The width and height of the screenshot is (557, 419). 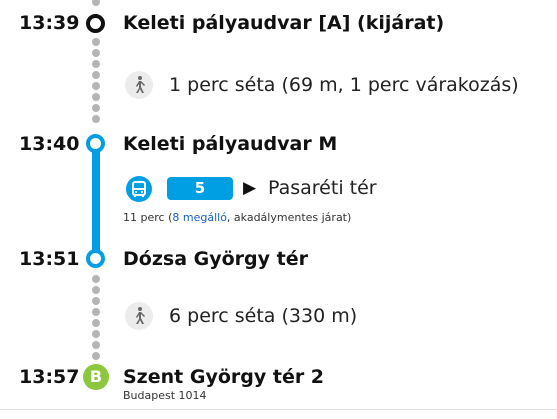 I want to click on stop-name: Dózsa György tér, so click(x=215, y=259).